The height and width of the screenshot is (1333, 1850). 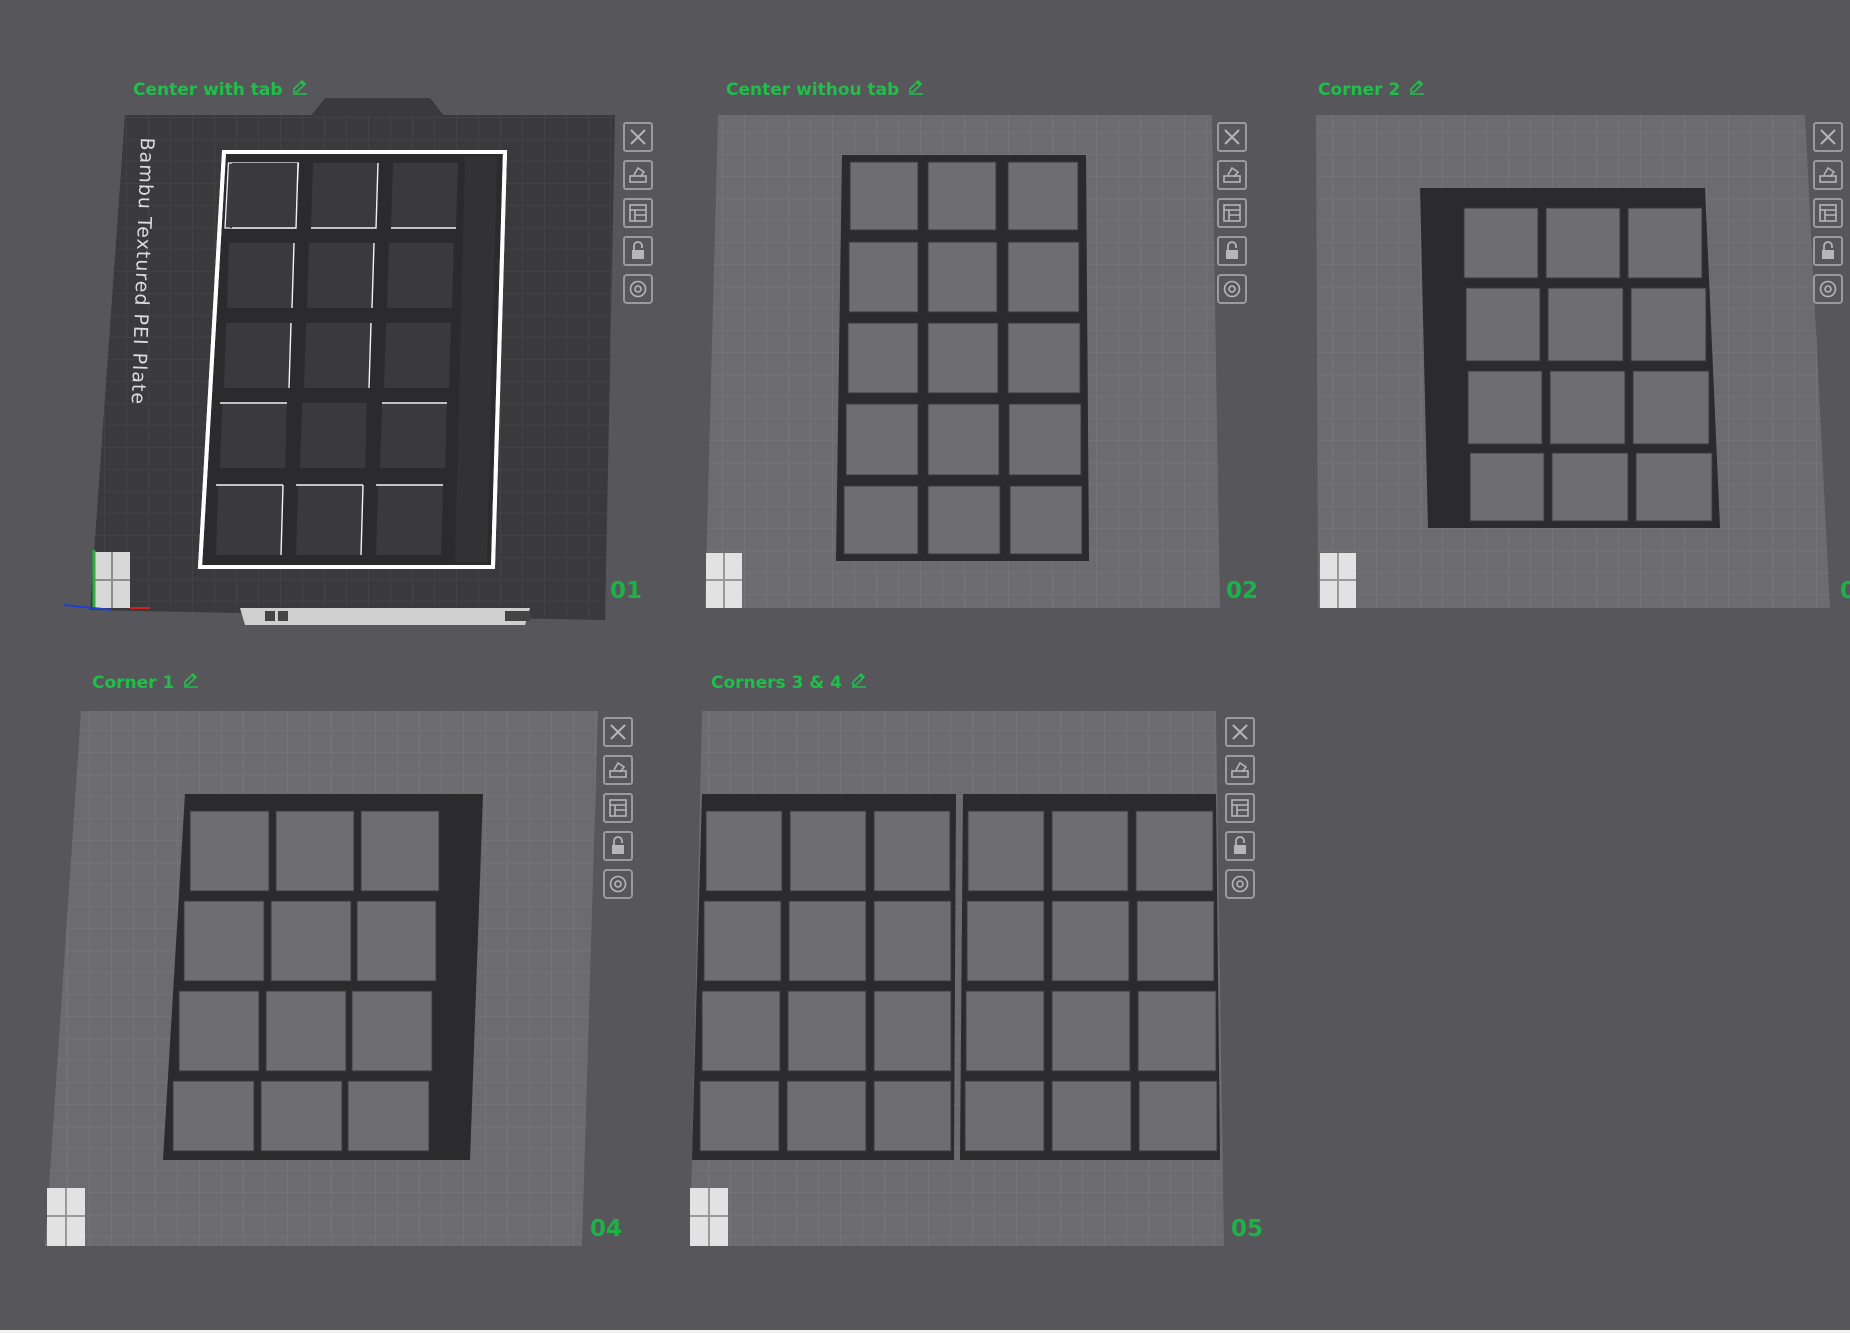 I want to click on plate-name: Corner 2, so click(x=1359, y=89).